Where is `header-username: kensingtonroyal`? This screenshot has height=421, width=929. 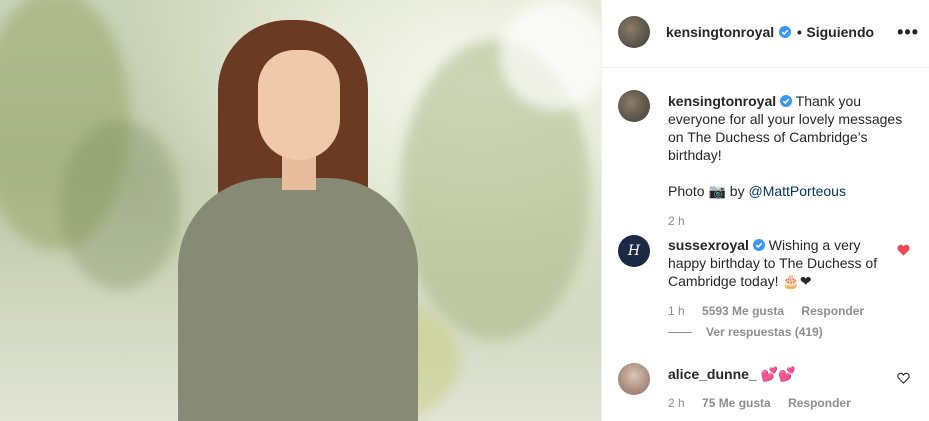
header-username: kensingtonroyal is located at coordinates (720, 32).